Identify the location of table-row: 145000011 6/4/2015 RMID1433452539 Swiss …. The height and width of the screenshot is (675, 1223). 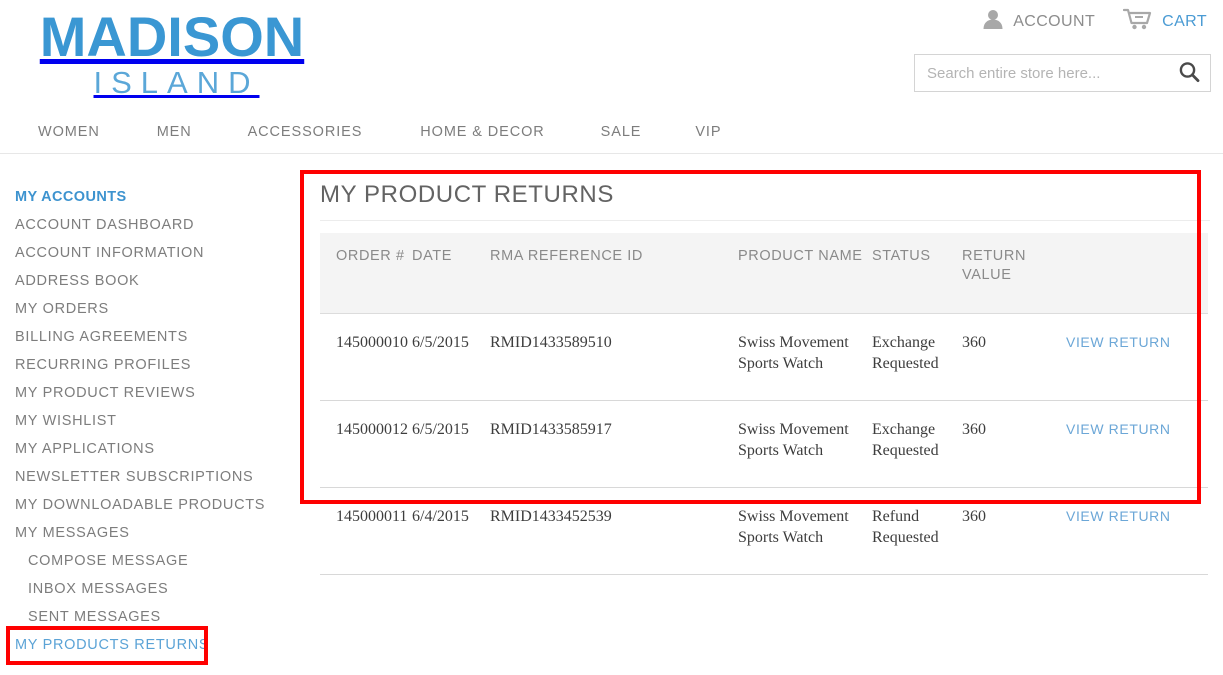
(764, 531).